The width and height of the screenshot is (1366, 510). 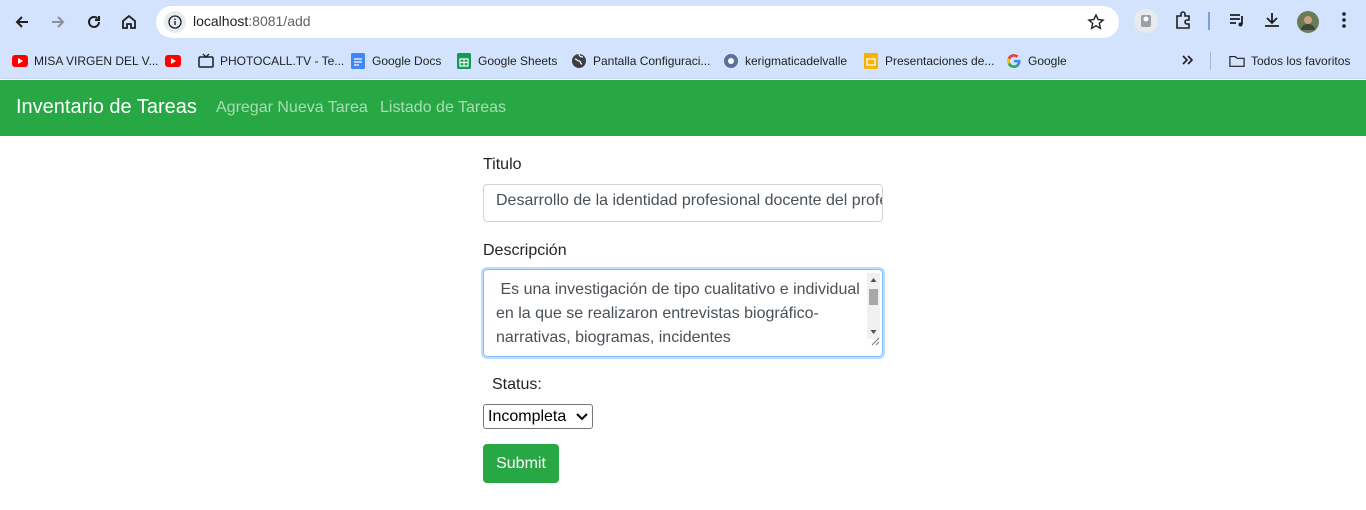 I want to click on chevron-down-icon, so click(x=582, y=417).